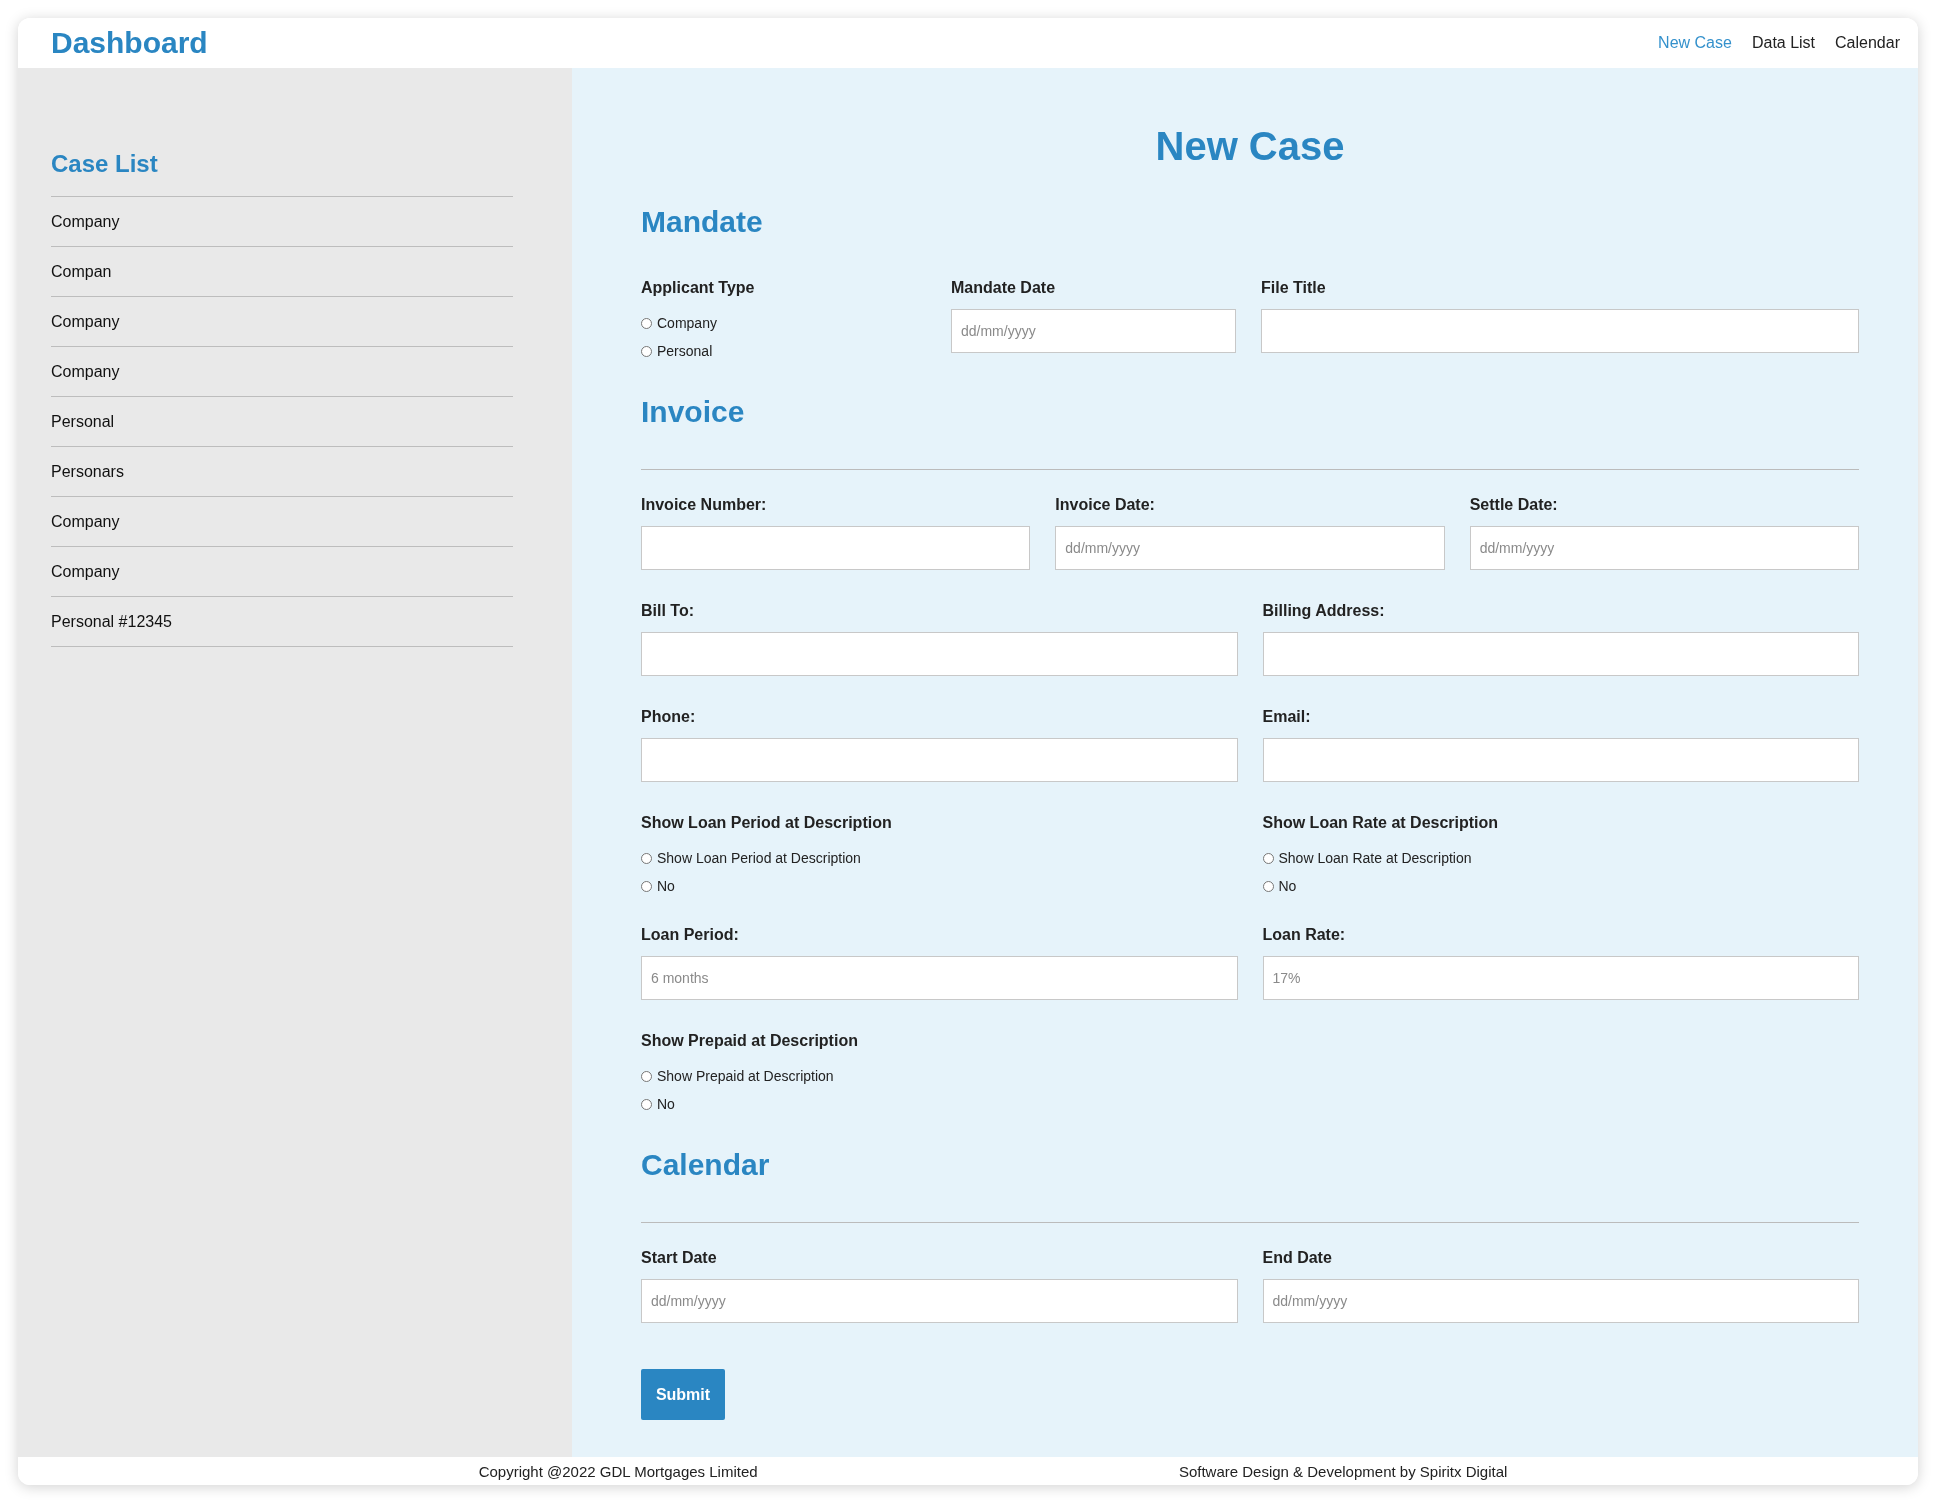 This screenshot has width=1936, height=1503. Describe the element at coordinates (1287, 717) in the screenshot. I see `field-label: Email:` at that location.